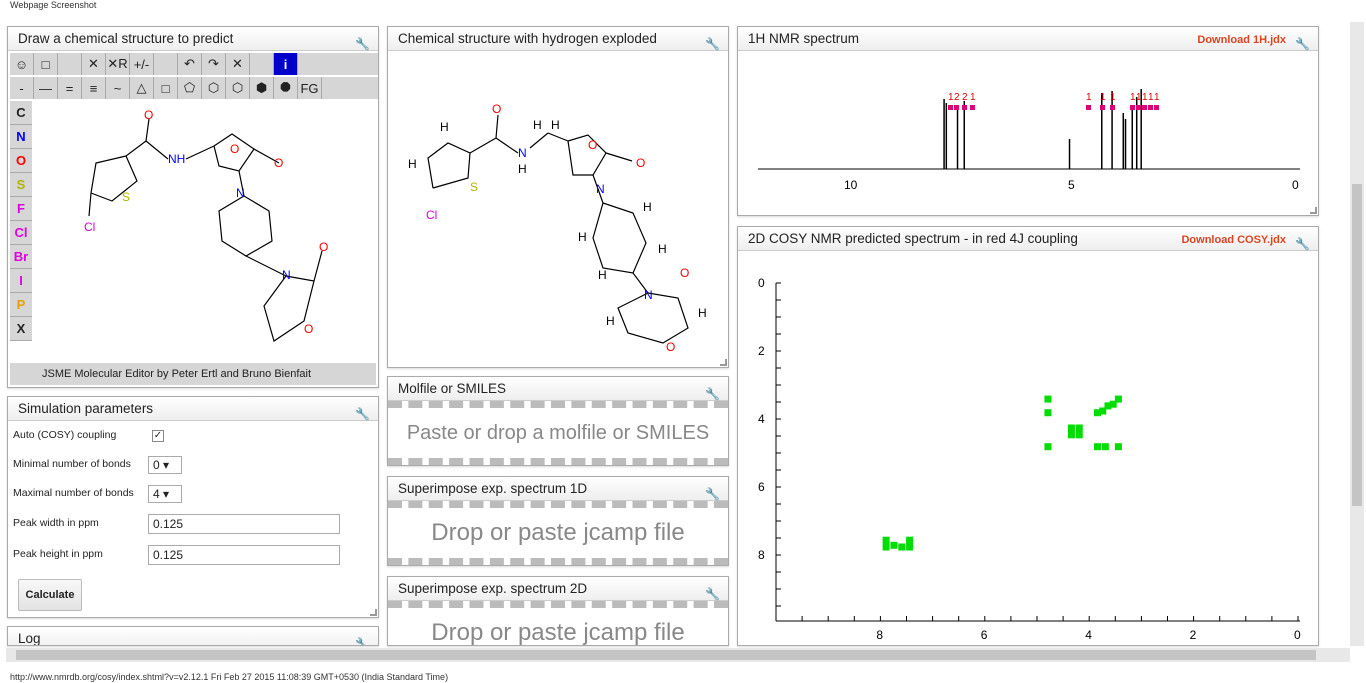  Describe the element at coordinates (94, 88) in the screenshot. I see `bond-tool: ≡` at that location.